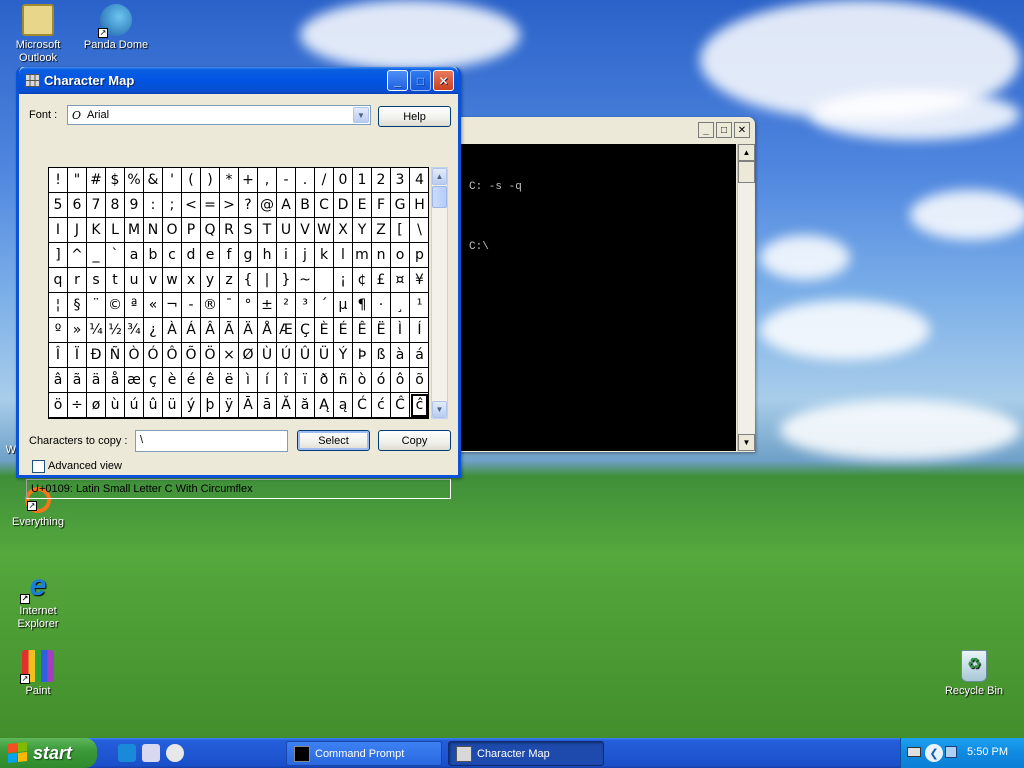 This screenshot has width=1024, height=768. What do you see at coordinates (96, 305) in the screenshot?
I see `character-cell: ¨` at bounding box center [96, 305].